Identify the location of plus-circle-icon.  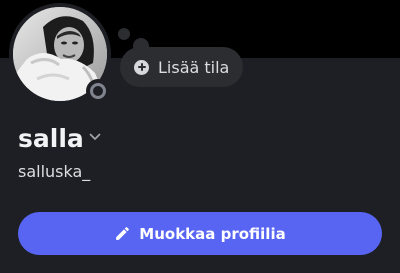
(141, 67).